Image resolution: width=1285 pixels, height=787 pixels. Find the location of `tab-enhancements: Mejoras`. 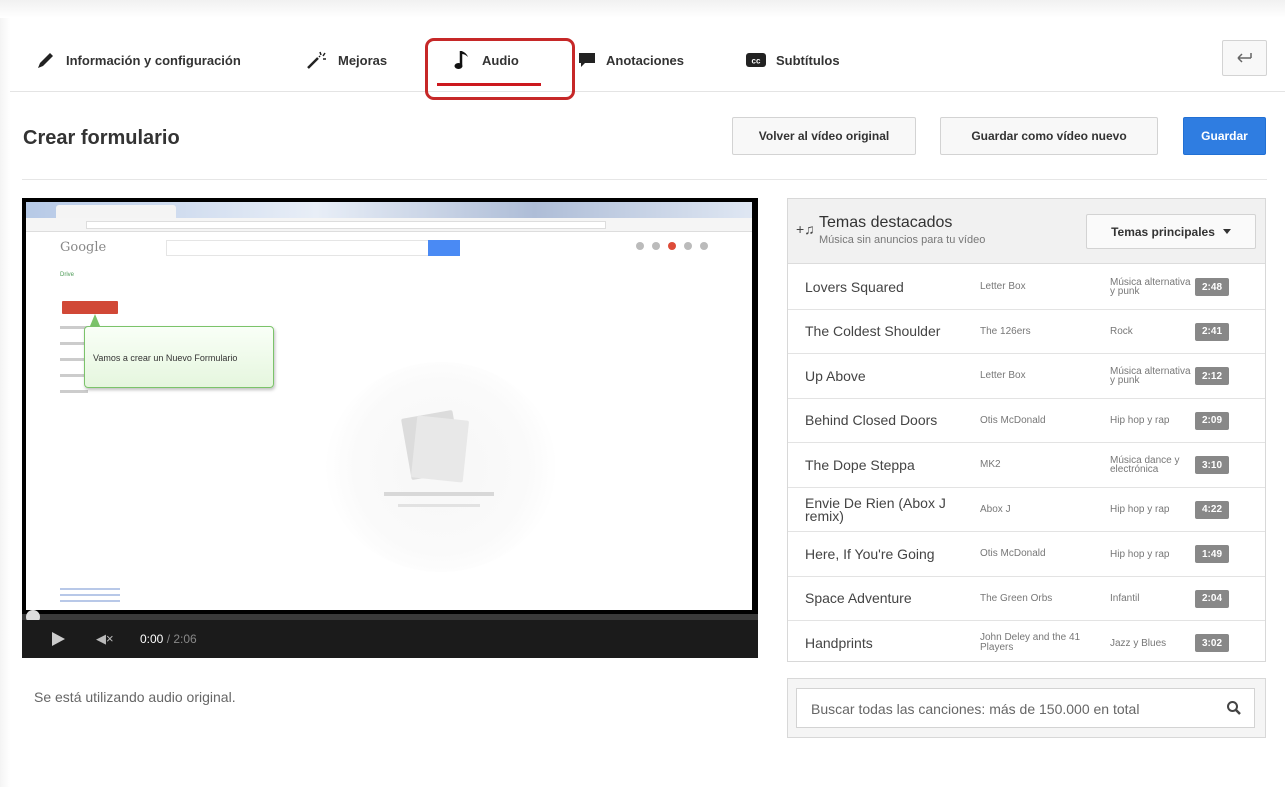

tab-enhancements: Mejoras is located at coordinates (346, 60).